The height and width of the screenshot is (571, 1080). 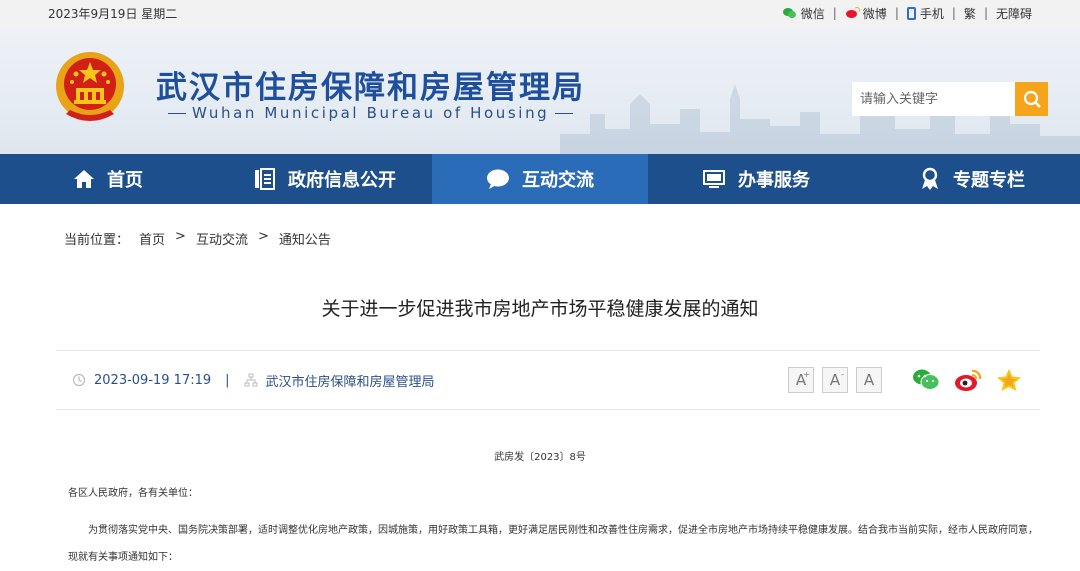 I want to click on mobile-link: 手机, so click(x=925, y=13).